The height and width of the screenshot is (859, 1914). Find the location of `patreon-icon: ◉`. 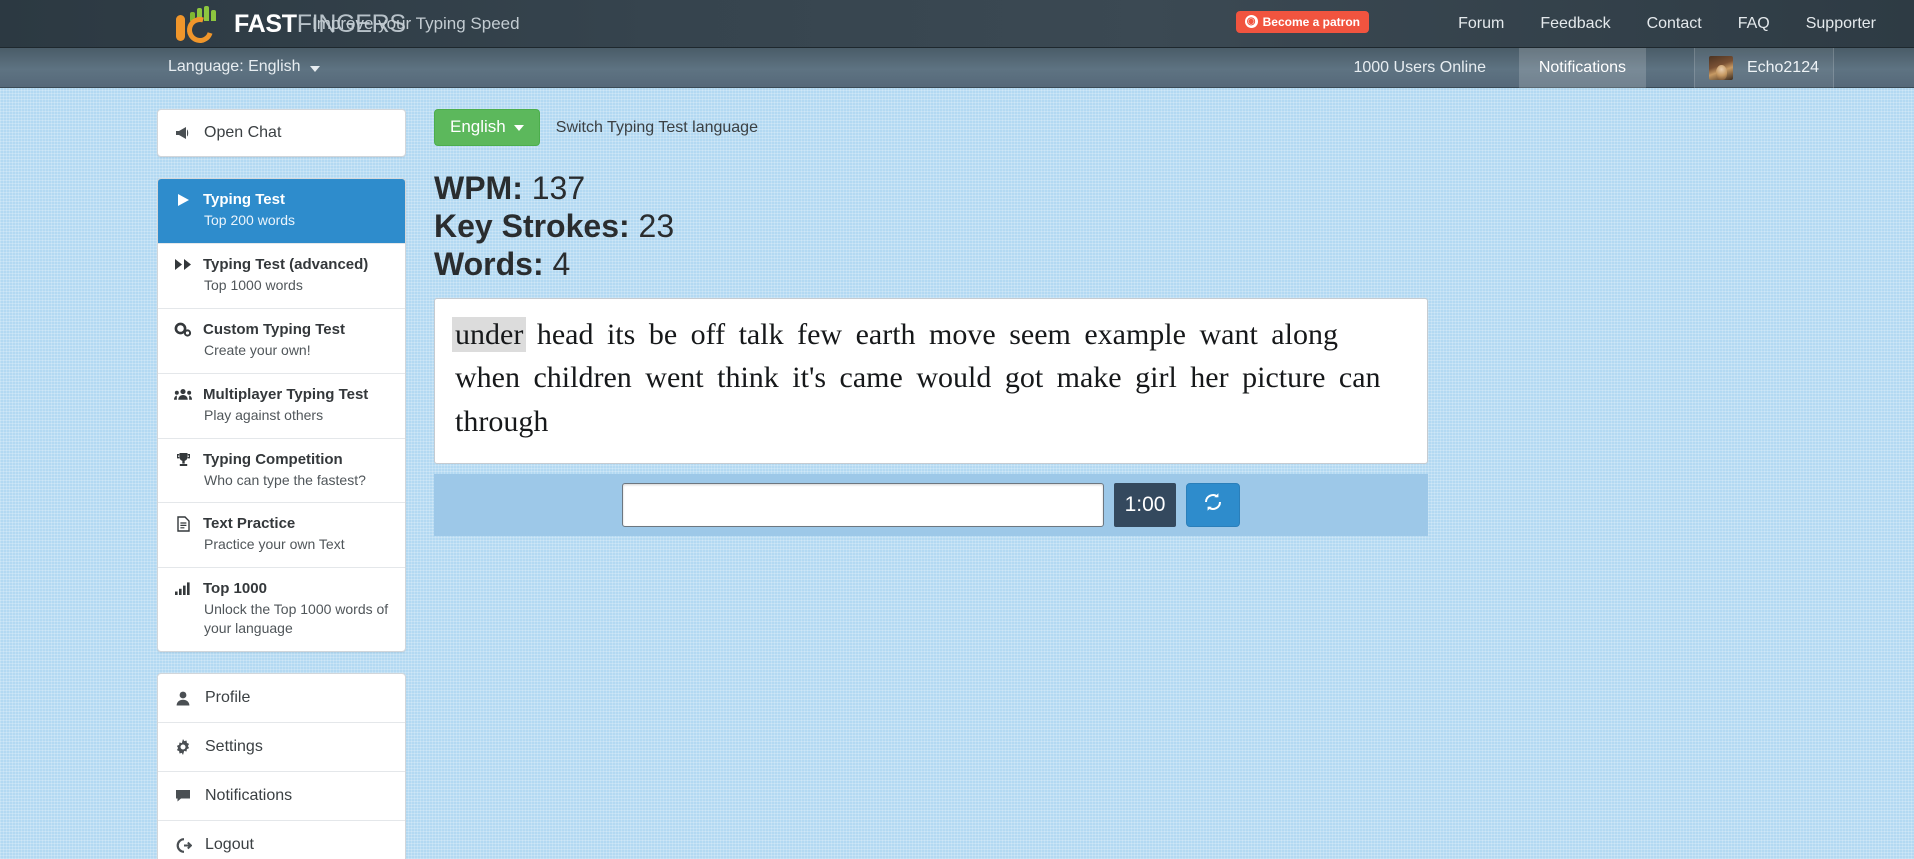

patreon-icon: ◉ is located at coordinates (1251, 21).